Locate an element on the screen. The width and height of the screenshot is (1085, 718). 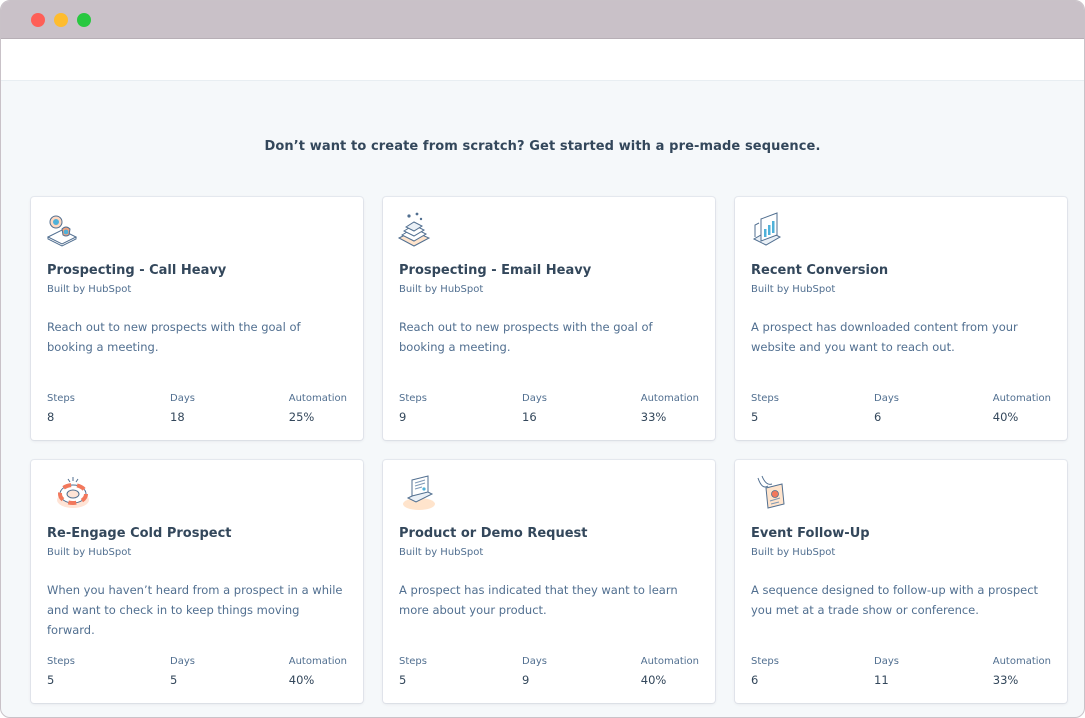
card-title: Prospecting - Email Heavy is located at coordinates (495, 270).